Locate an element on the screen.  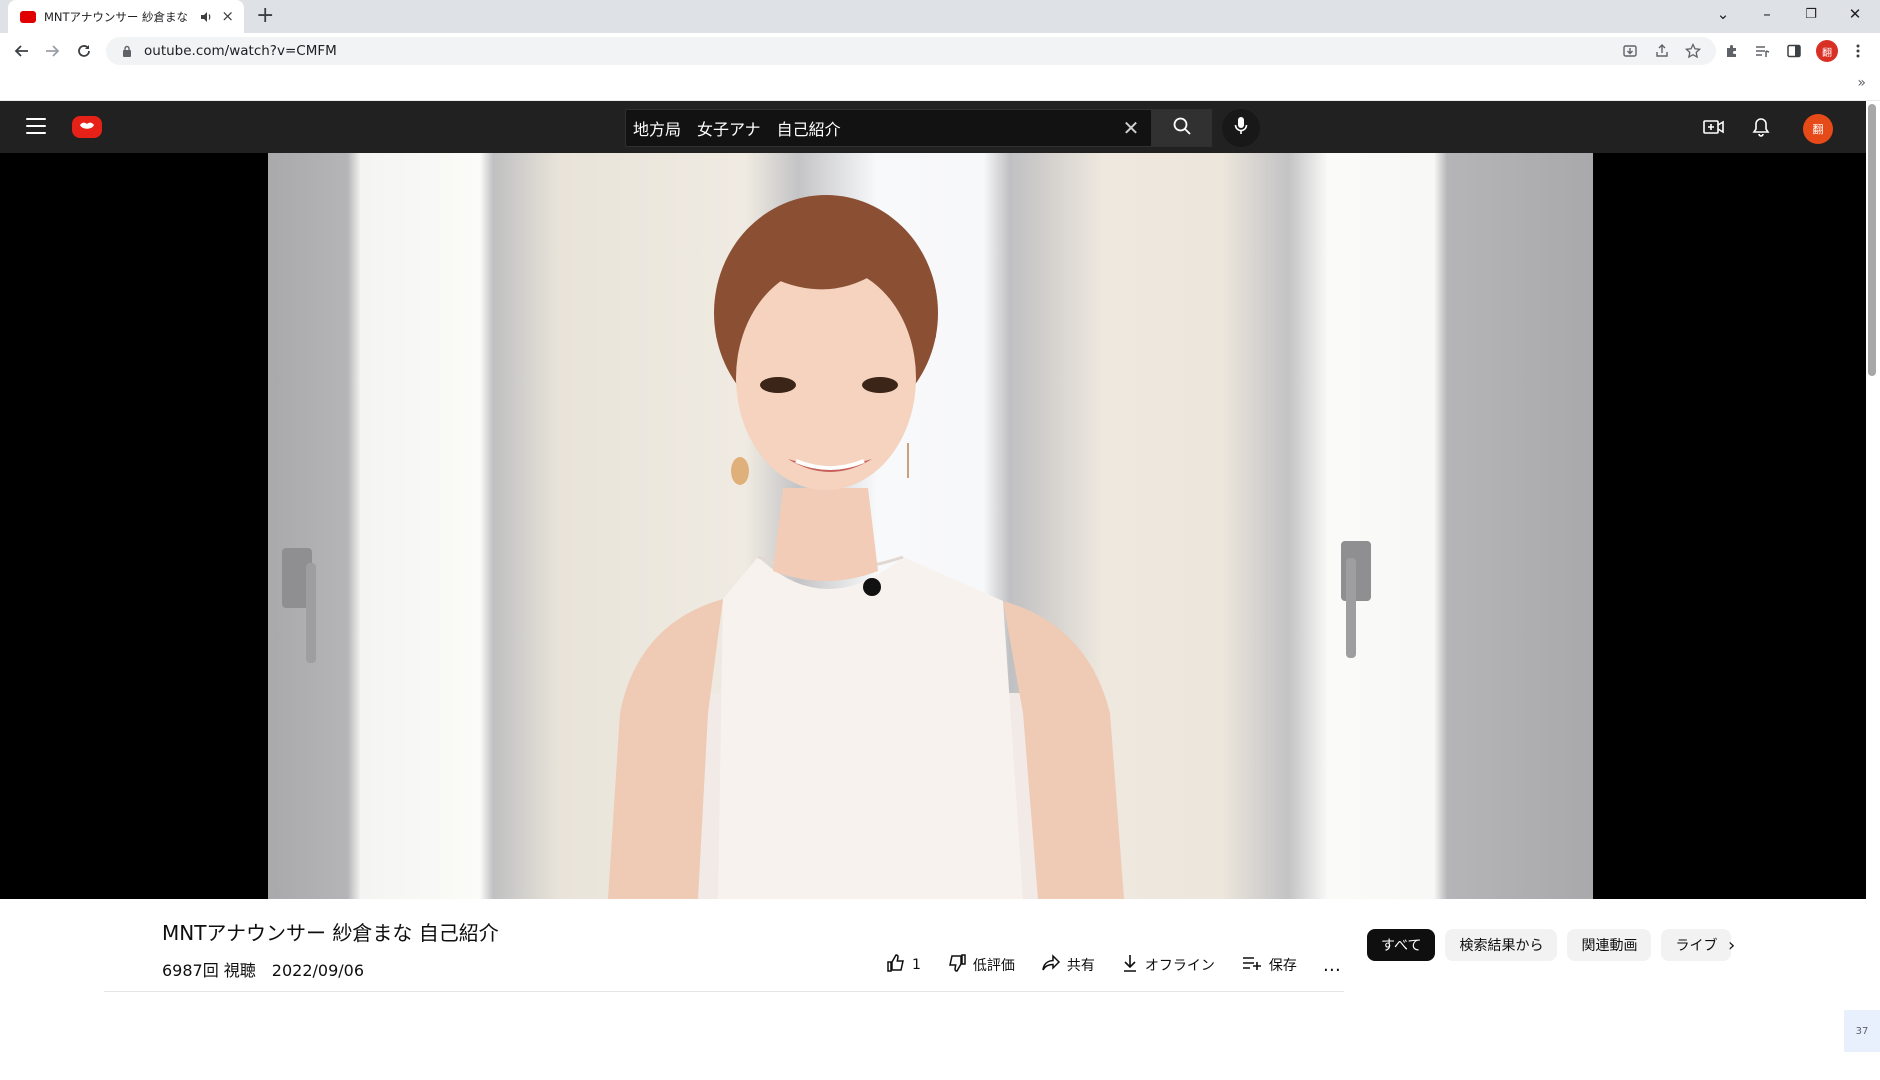
dislike-button: 低評価 is located at coordinates (981, 965).